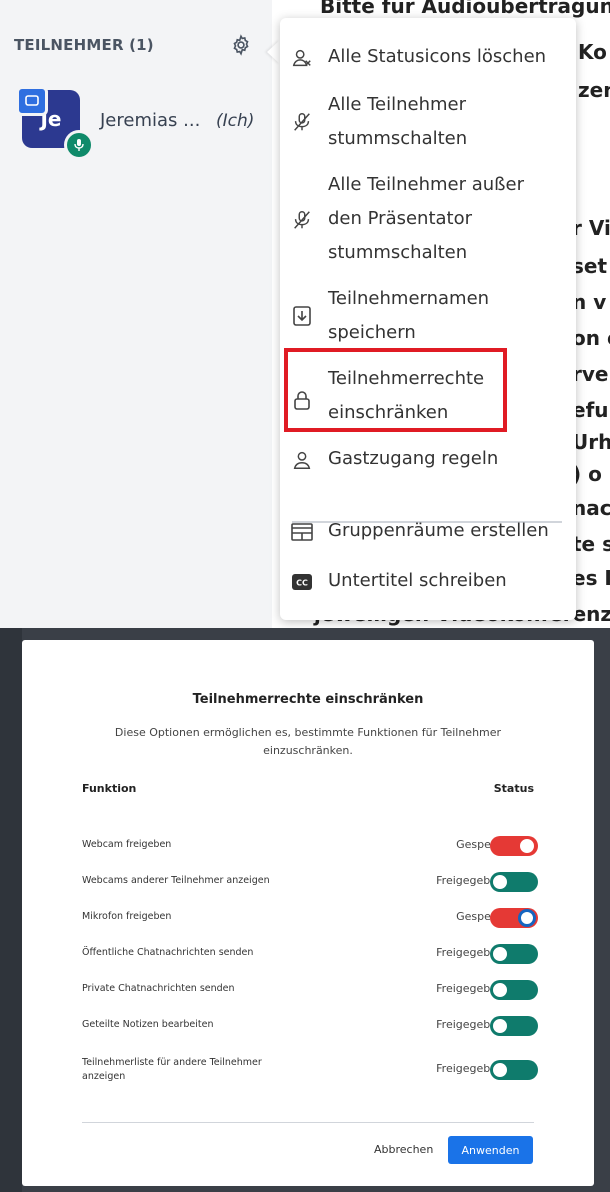  I want to click on doc-text-line: nac, so click(591, 508).